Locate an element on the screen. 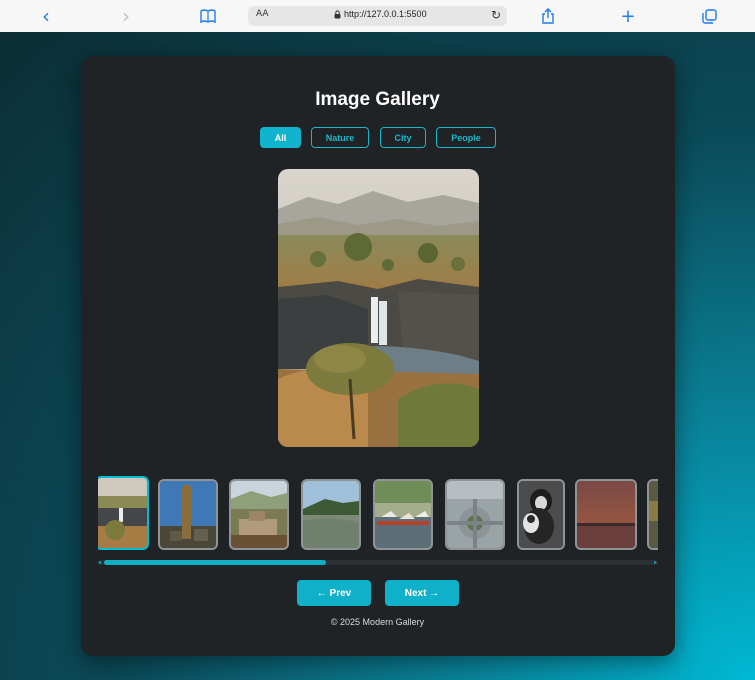 Image resolution: width=755 pixels, height=680 pixels. share-button is located at coordinates (548, 16).